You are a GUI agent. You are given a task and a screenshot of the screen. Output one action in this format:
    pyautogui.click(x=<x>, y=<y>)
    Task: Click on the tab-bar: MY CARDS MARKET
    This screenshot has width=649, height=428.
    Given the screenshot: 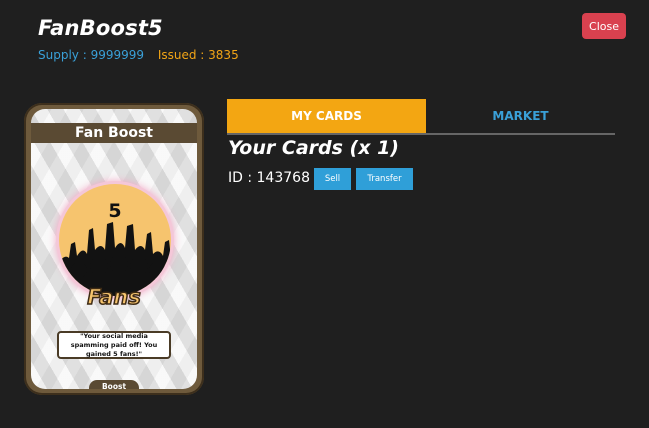 What is the action you would take?
    pyautogui.click(x=421, y=117)
    